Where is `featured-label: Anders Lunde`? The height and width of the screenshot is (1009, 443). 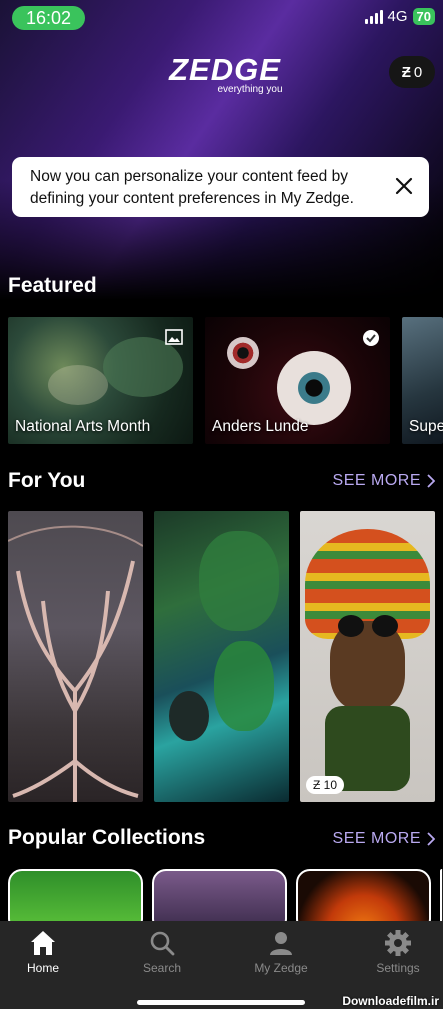
featured-label: Anders Lunde is located at coordinates (260, 426).